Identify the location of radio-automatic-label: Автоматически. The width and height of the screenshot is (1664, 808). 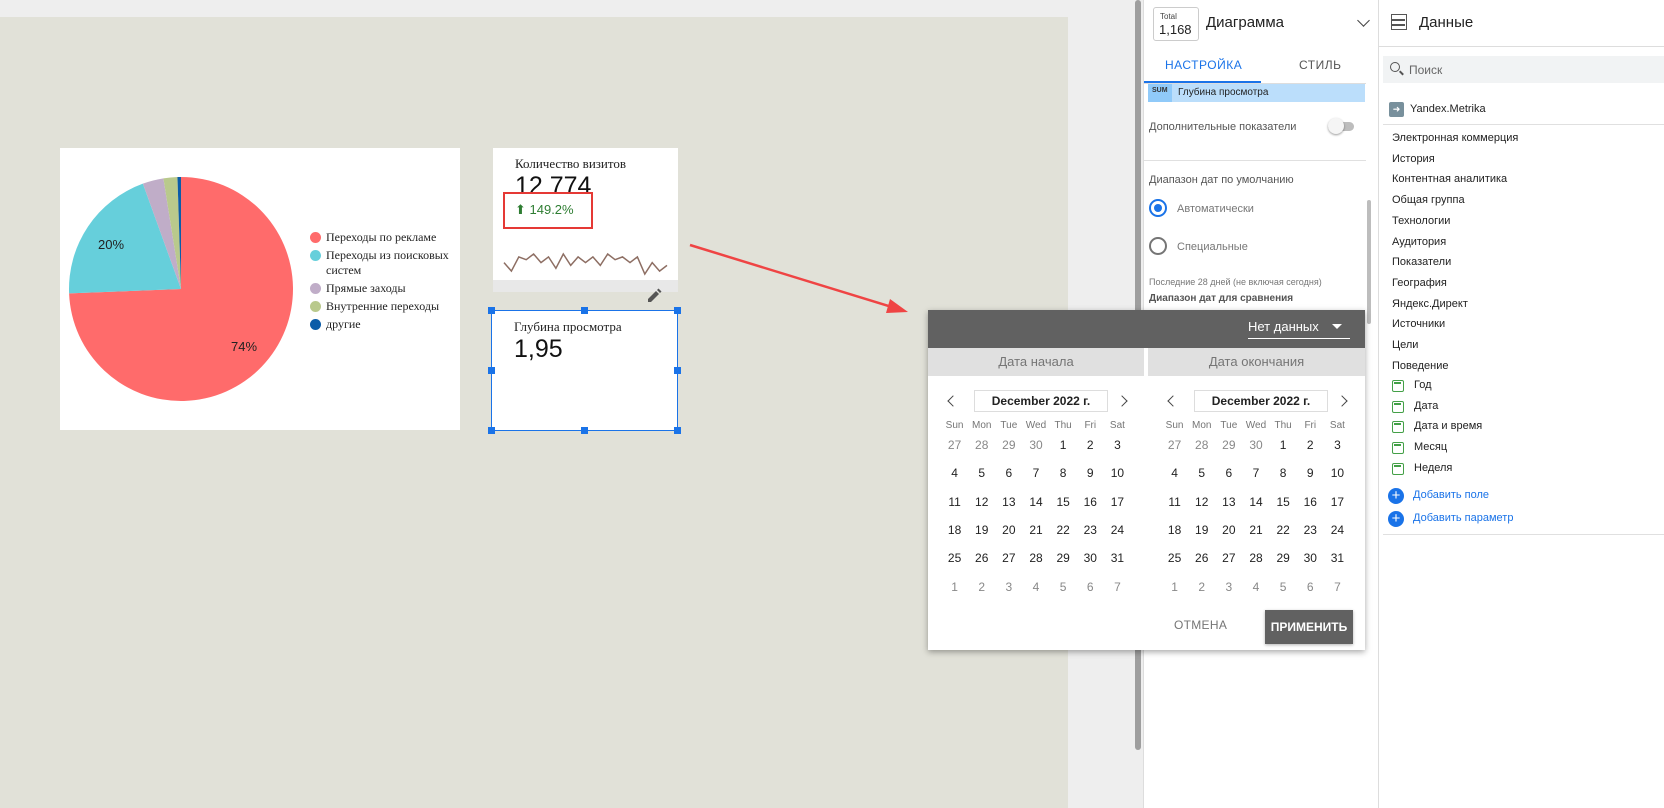
(1215, 209).